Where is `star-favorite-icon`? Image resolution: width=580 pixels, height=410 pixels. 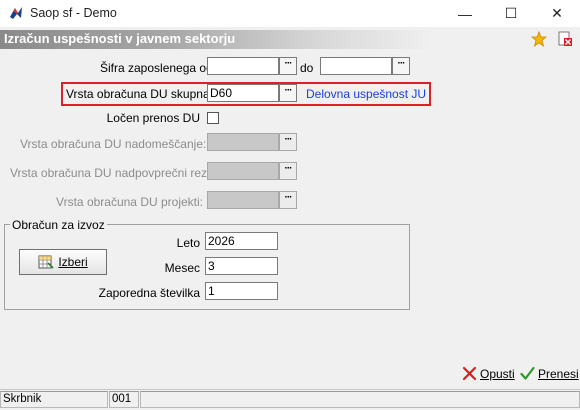 star-favorite-icon is located at coordinates (539, 39).